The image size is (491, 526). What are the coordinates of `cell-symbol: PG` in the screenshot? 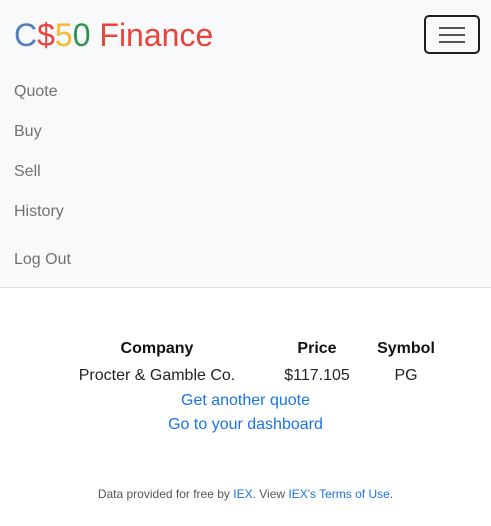 It's located at (406, 375).